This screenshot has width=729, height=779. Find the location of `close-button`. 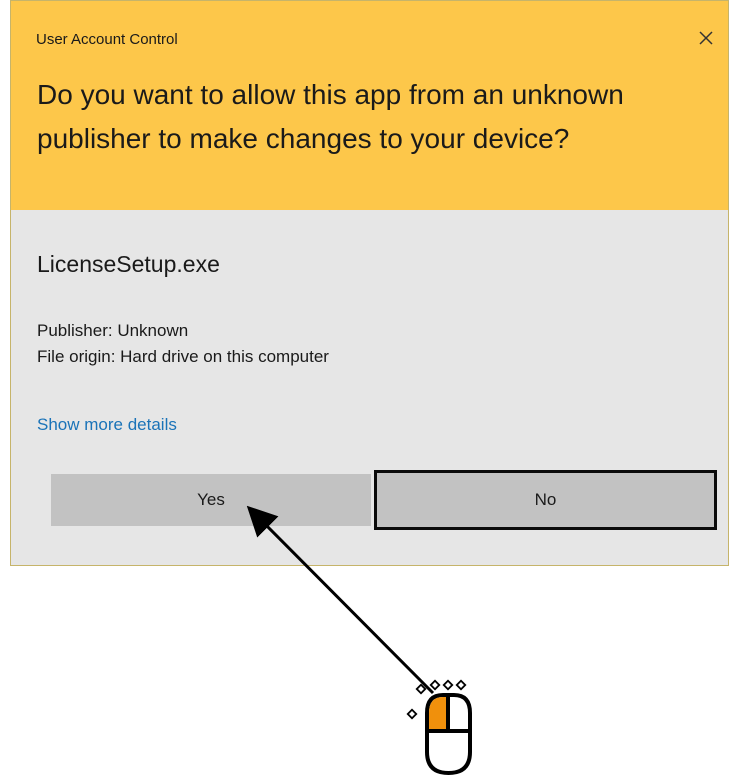

close-button is located at coordinates (706, 38).